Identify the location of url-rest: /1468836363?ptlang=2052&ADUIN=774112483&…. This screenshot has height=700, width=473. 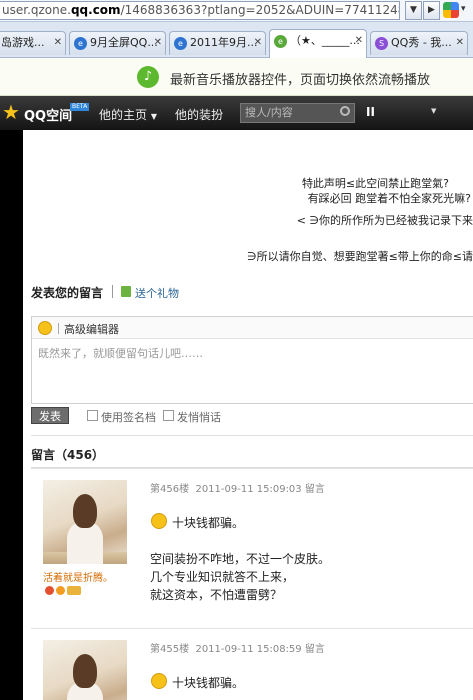
(259, 10).